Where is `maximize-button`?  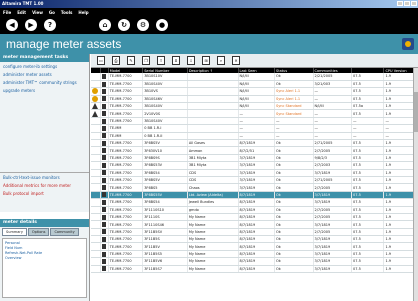
maximize-button is located at coordinates (407, 3).